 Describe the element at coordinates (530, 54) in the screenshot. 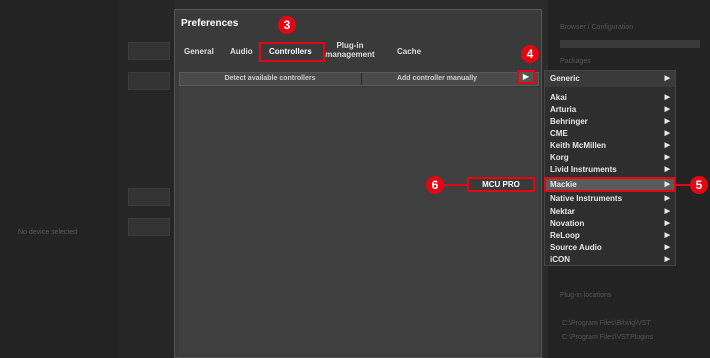

I see `callout-4: 4` at that location.